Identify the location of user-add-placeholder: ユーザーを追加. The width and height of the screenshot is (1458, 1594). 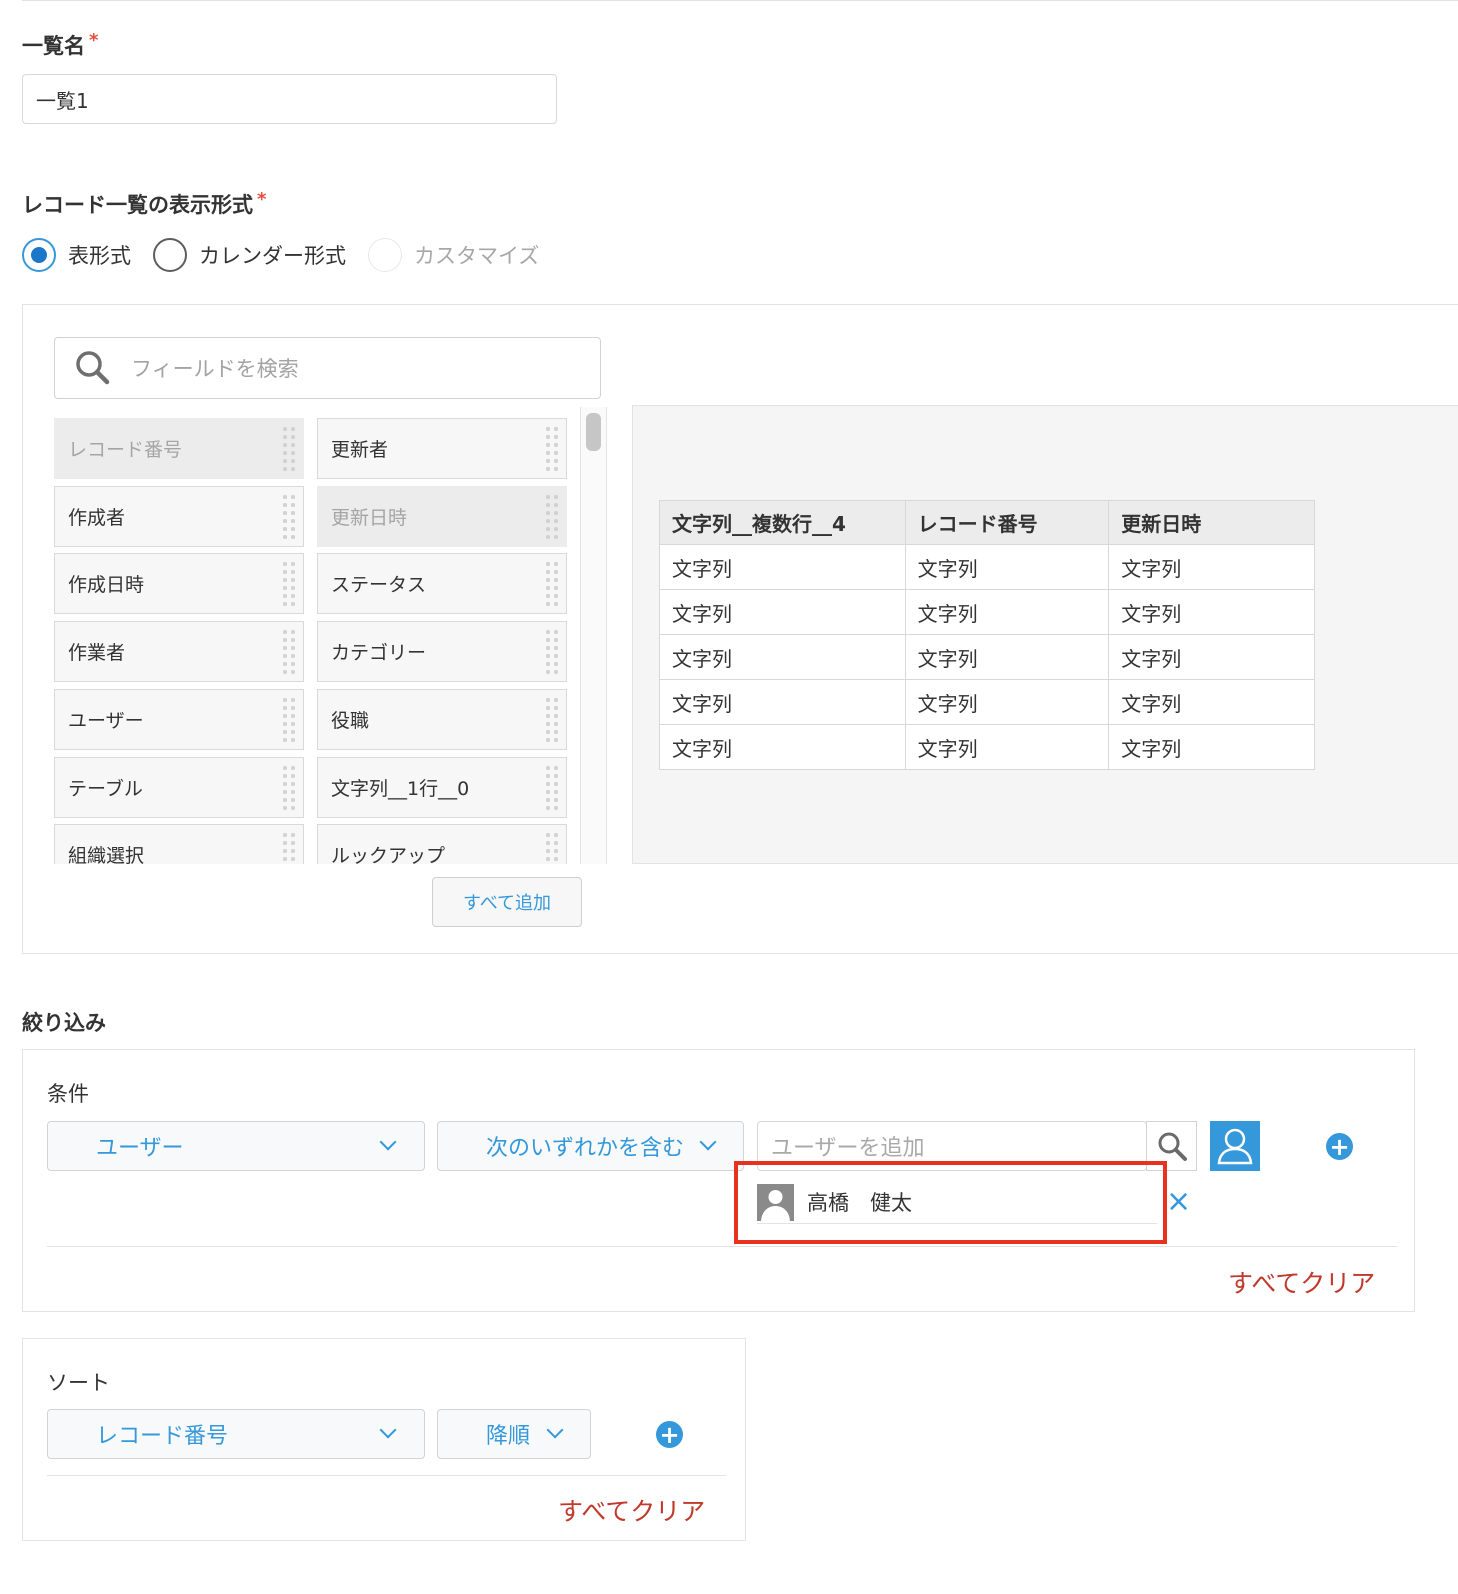
(848, 1148).